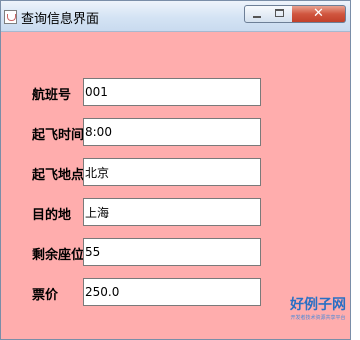  I want to click on minimize-icon, so click(257, 17).